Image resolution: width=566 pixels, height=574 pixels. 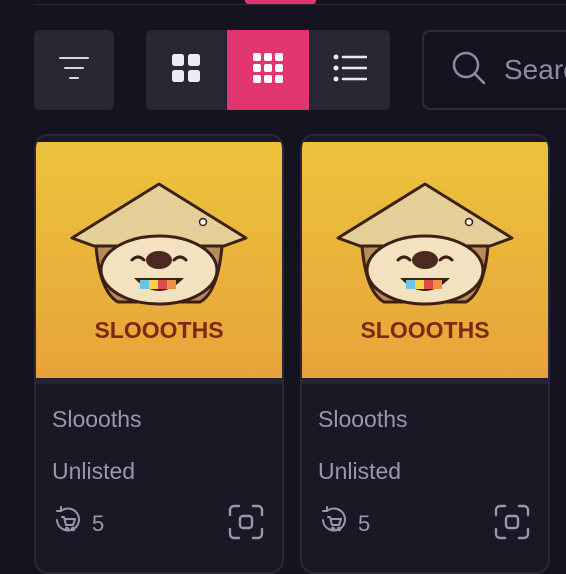 I want to click on list-view-button, so click(x=349, y=70).